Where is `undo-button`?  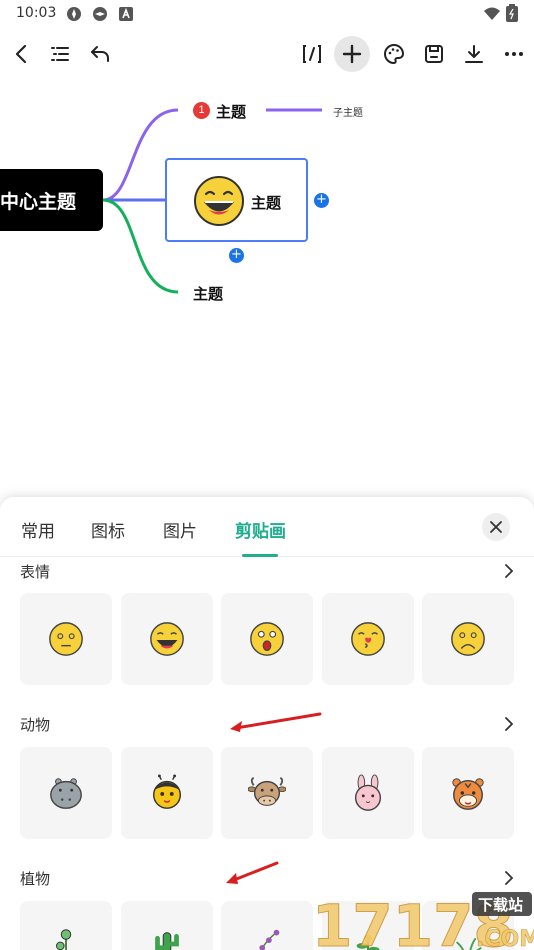 undo-button is located at coordinates (100, 54).